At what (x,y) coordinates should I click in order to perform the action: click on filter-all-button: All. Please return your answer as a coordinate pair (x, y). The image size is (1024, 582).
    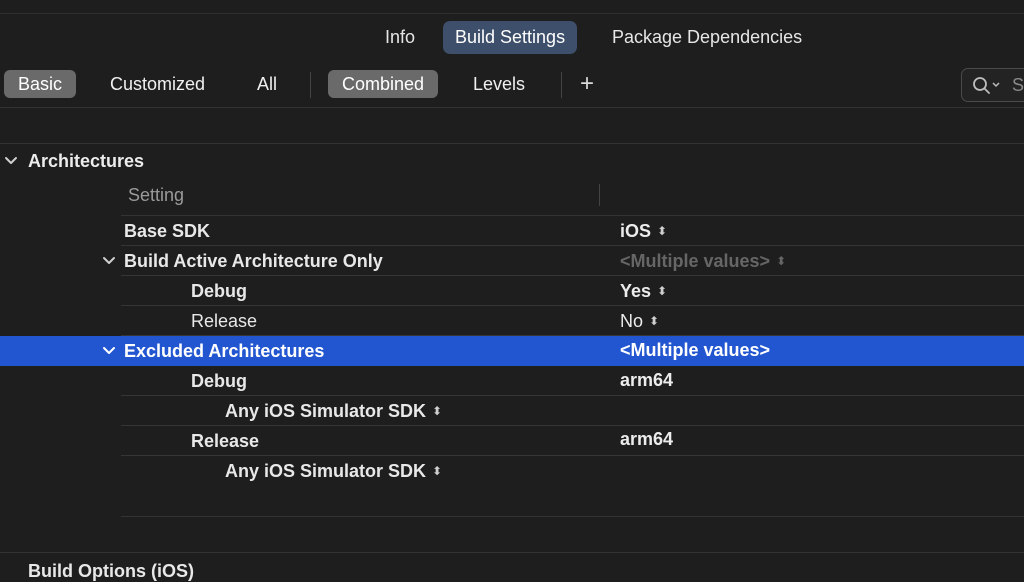
    Looking at the image, I should click on (267, 84).